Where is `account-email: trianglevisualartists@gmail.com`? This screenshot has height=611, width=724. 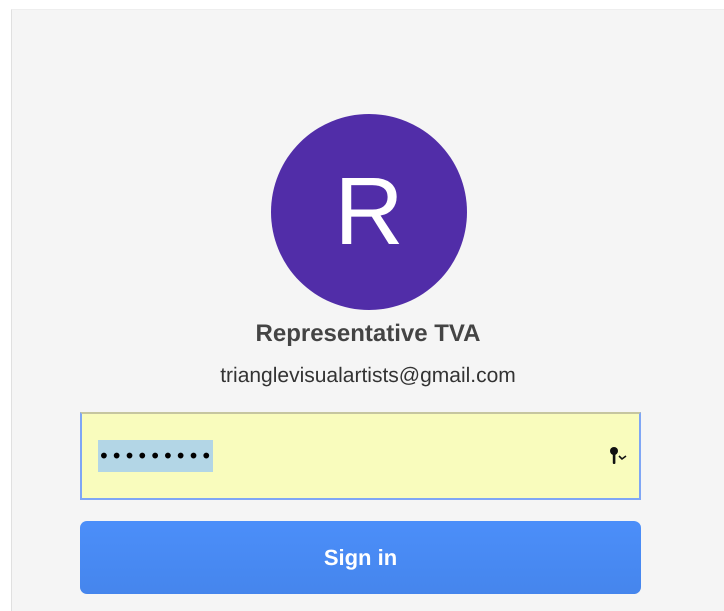 account-email: trianglevisualartists@gmail.com is located at coordinates (368, 376).